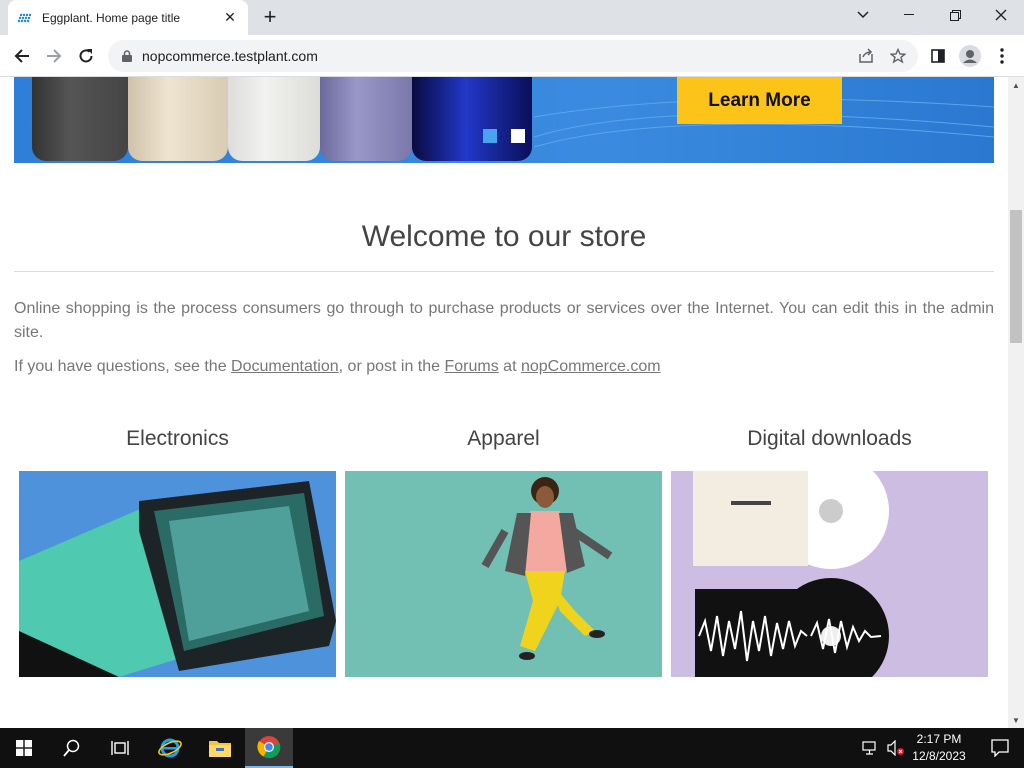 This screenshot has height=768, width=1024. I want to click on profile-button, so click(970, 56).